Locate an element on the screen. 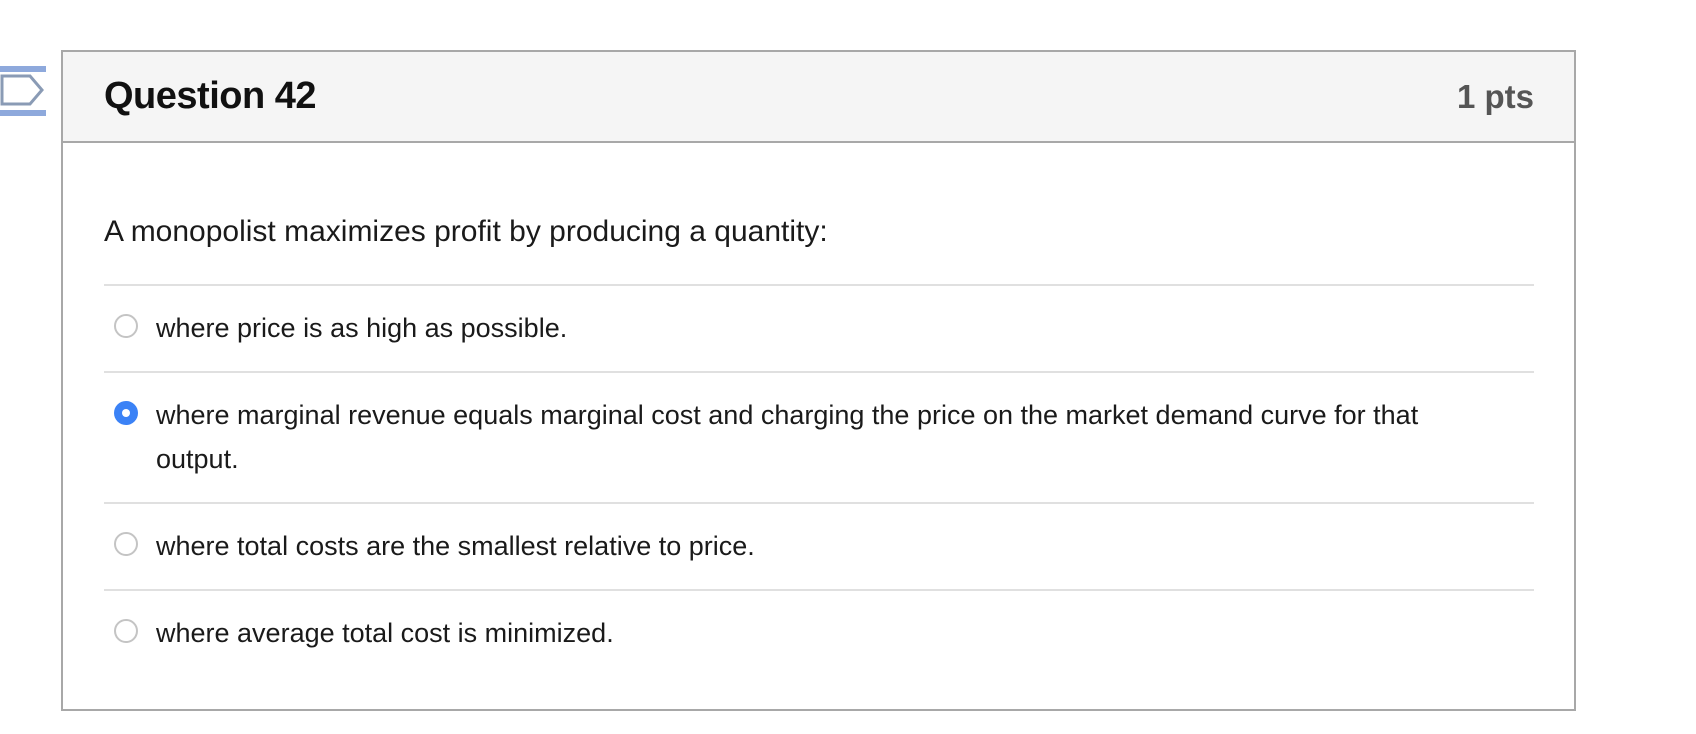 Image resolution: width=1696 pixels, height=734 pixels. question-points: 1 pts is located at coordinates (1495, 96).